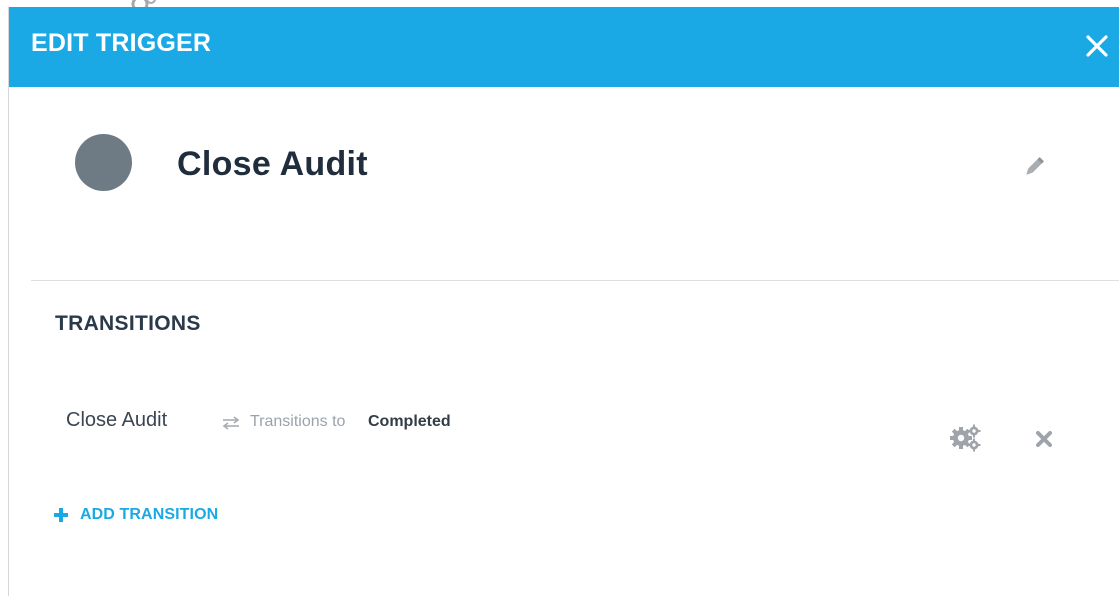  Describe the element at coordinates (121, 43) in the screenshot. I see `modal-title: EDIT TRIGGER` at that location.